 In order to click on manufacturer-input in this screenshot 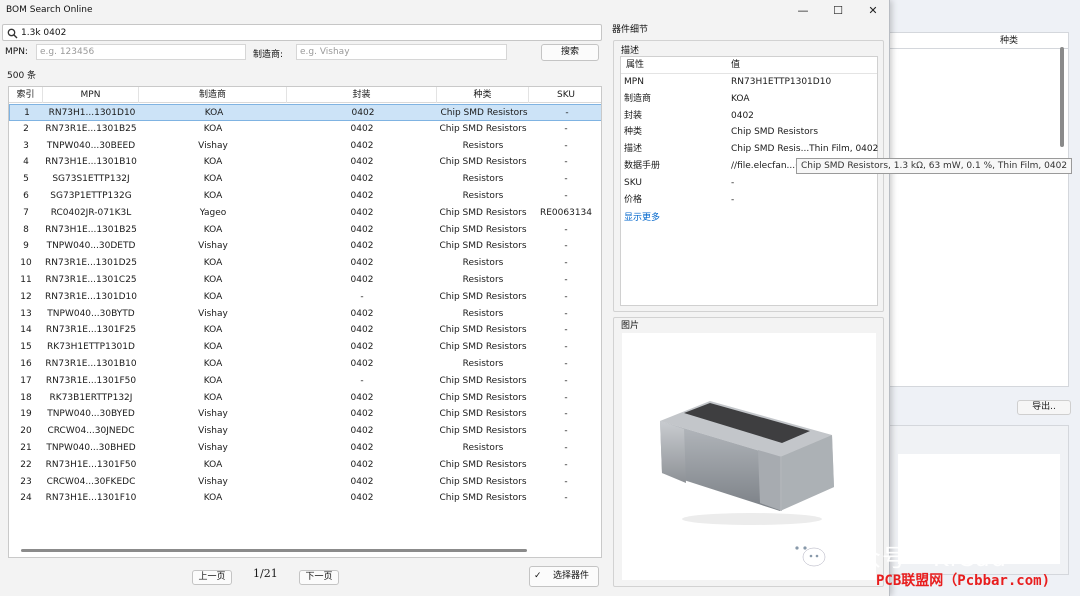, I will do `click(401, 52)`.